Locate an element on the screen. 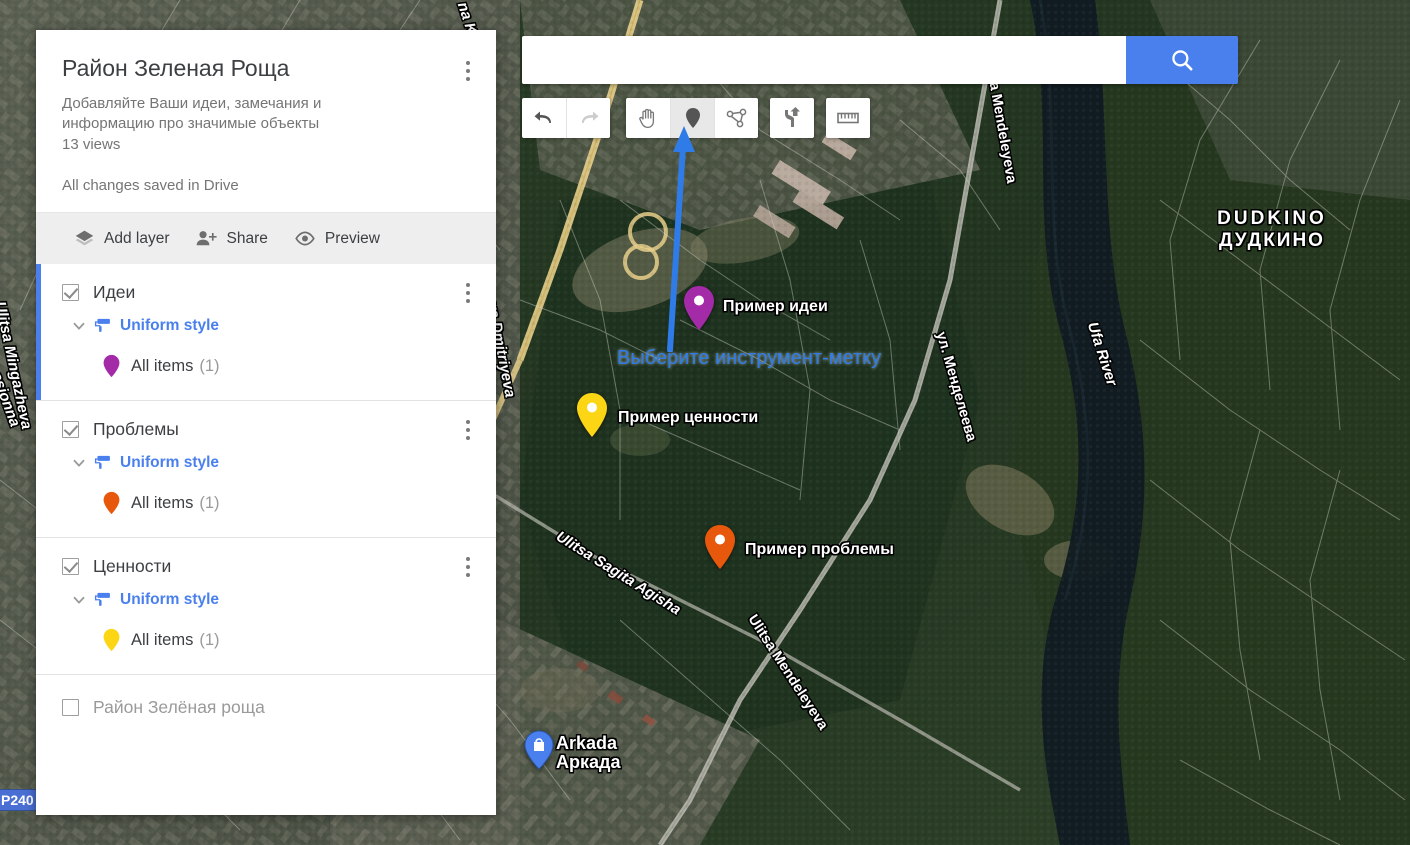 This screenshot has height=845, width=1410. share-label: Share is located at coordinates (247, 238).